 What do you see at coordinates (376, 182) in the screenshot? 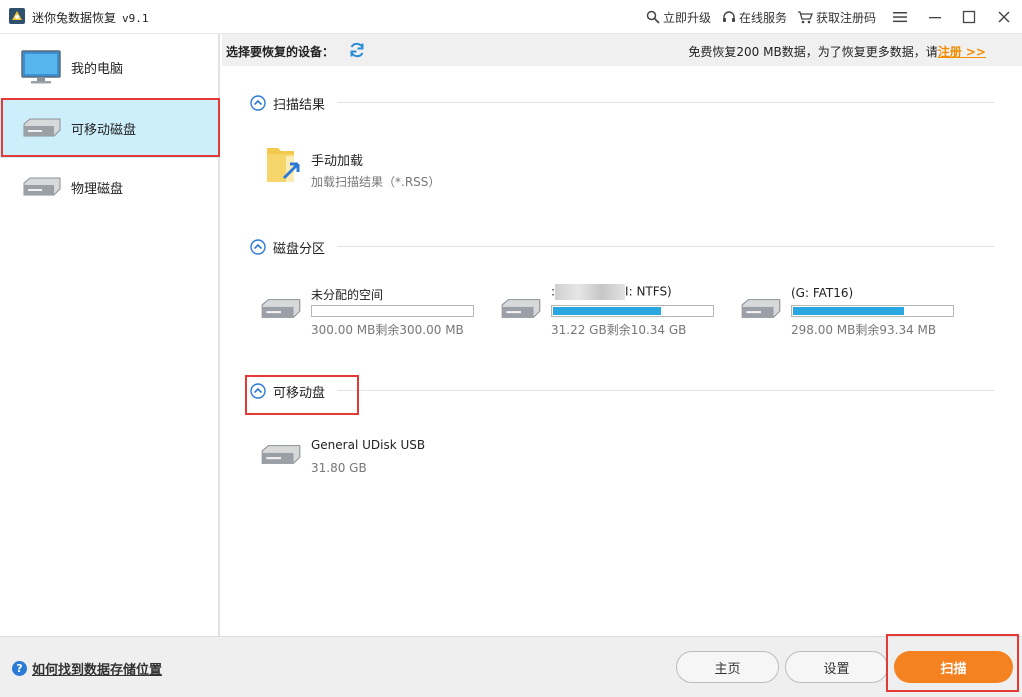
I see `load-scan-desc: 加载扫描结果（*.RSS）` at bounding box center [376, 182].